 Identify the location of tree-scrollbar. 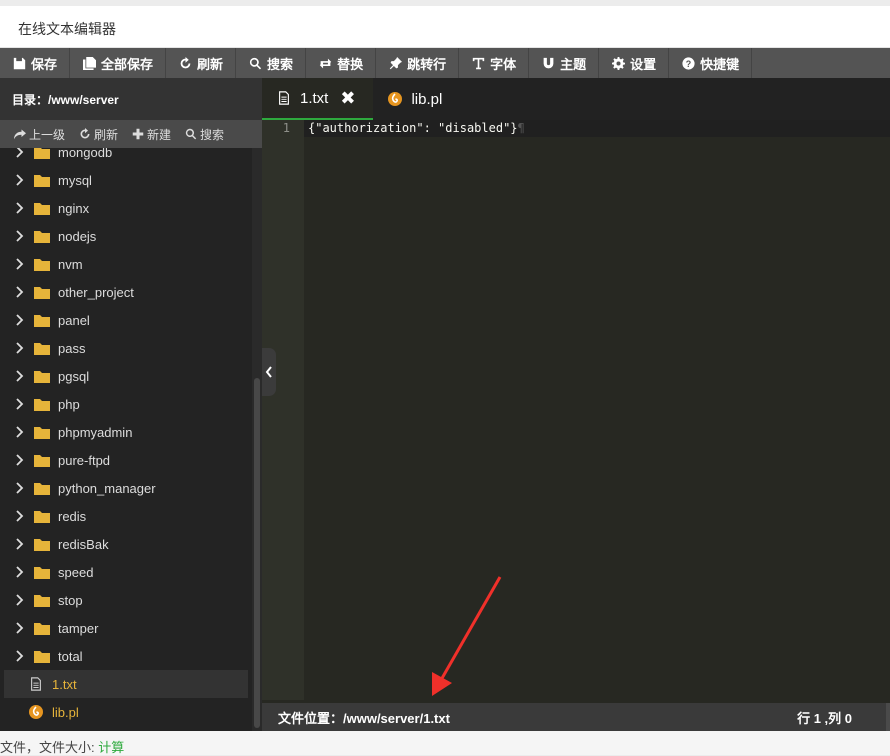
(257, 439).